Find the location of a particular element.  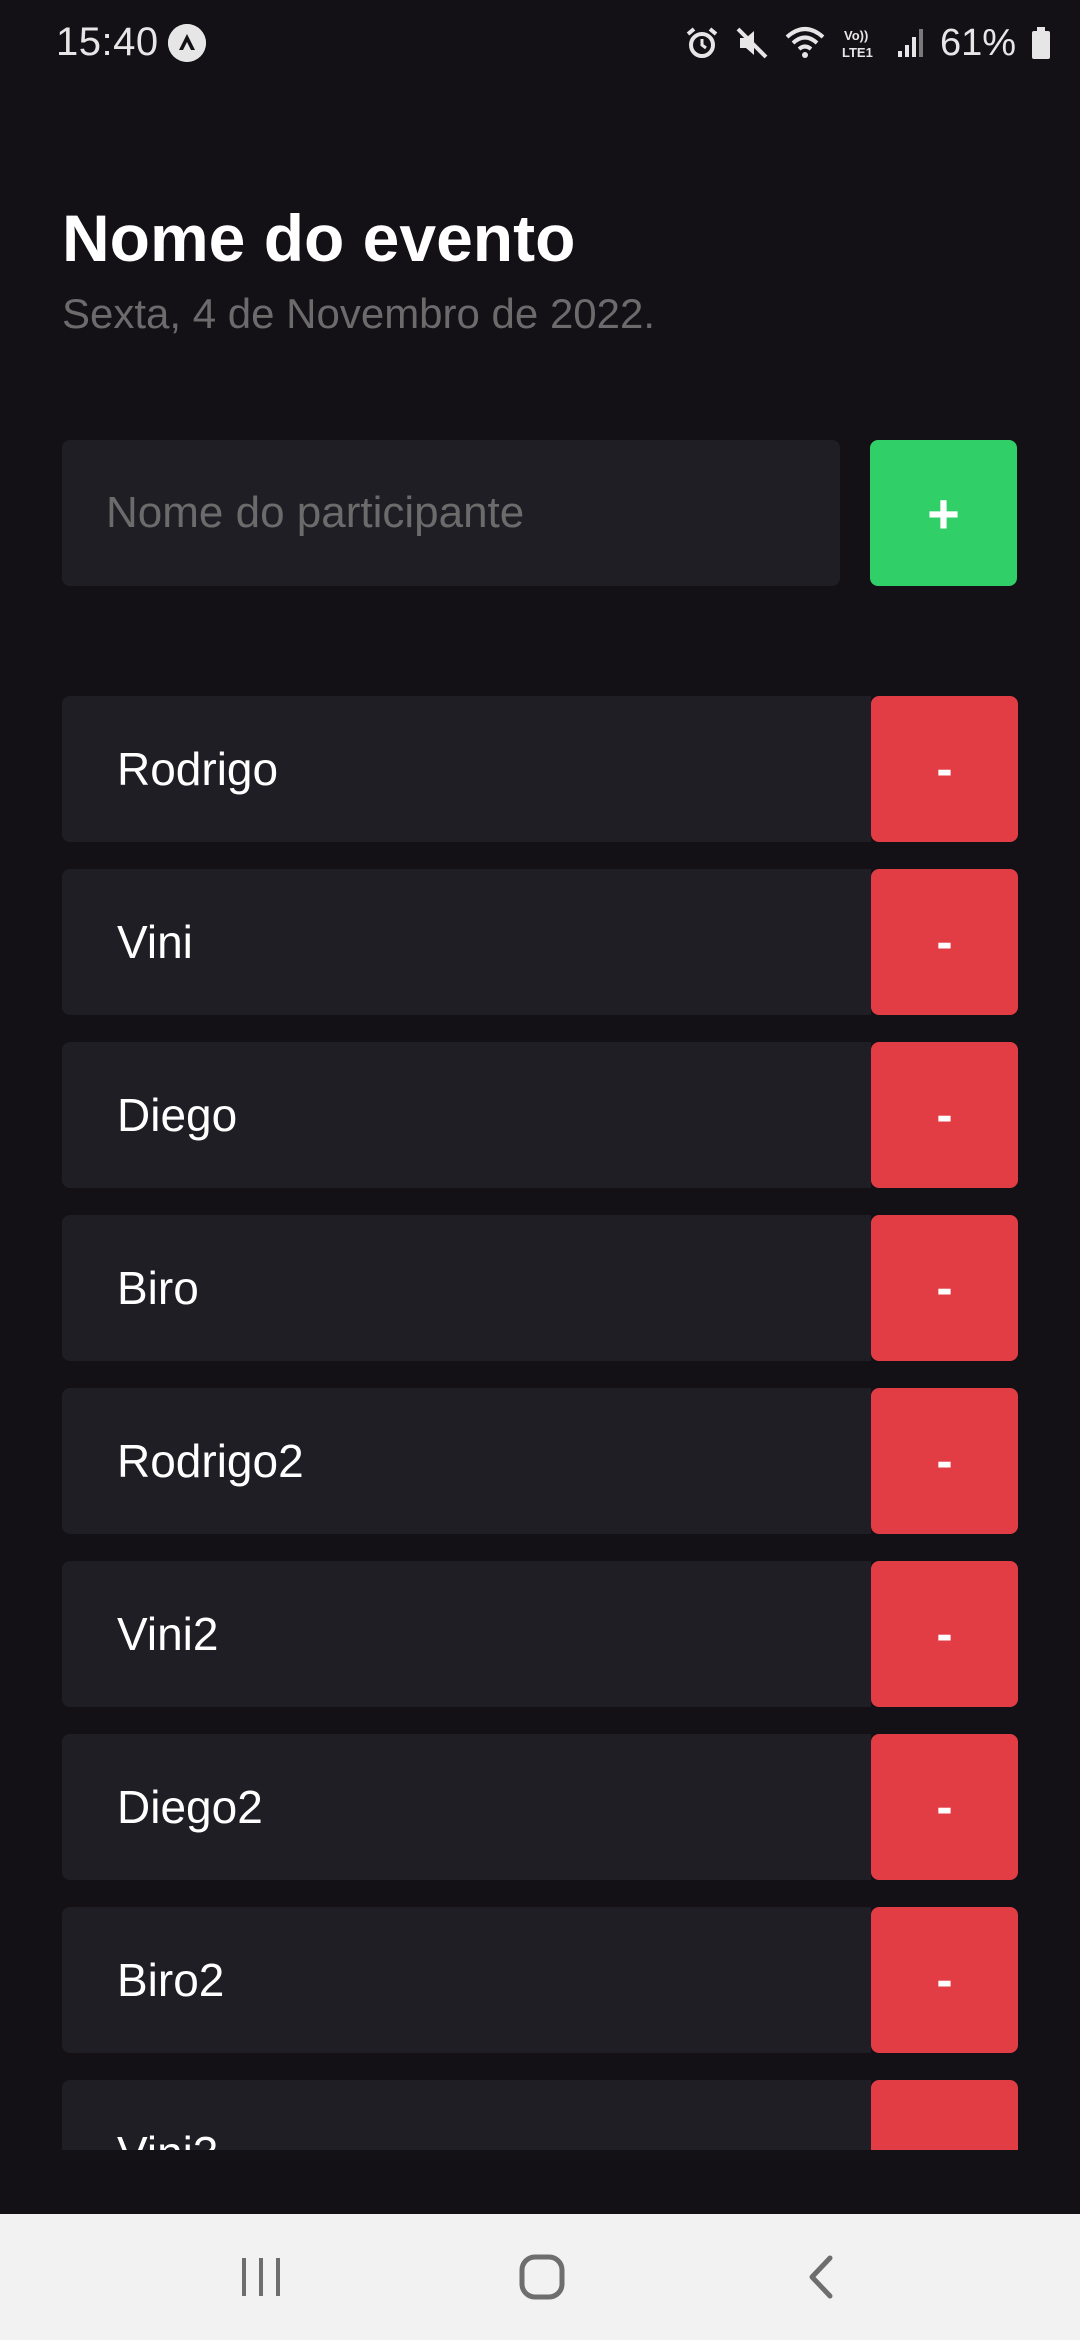

wifi-icon is located at coordinates (805, 43).